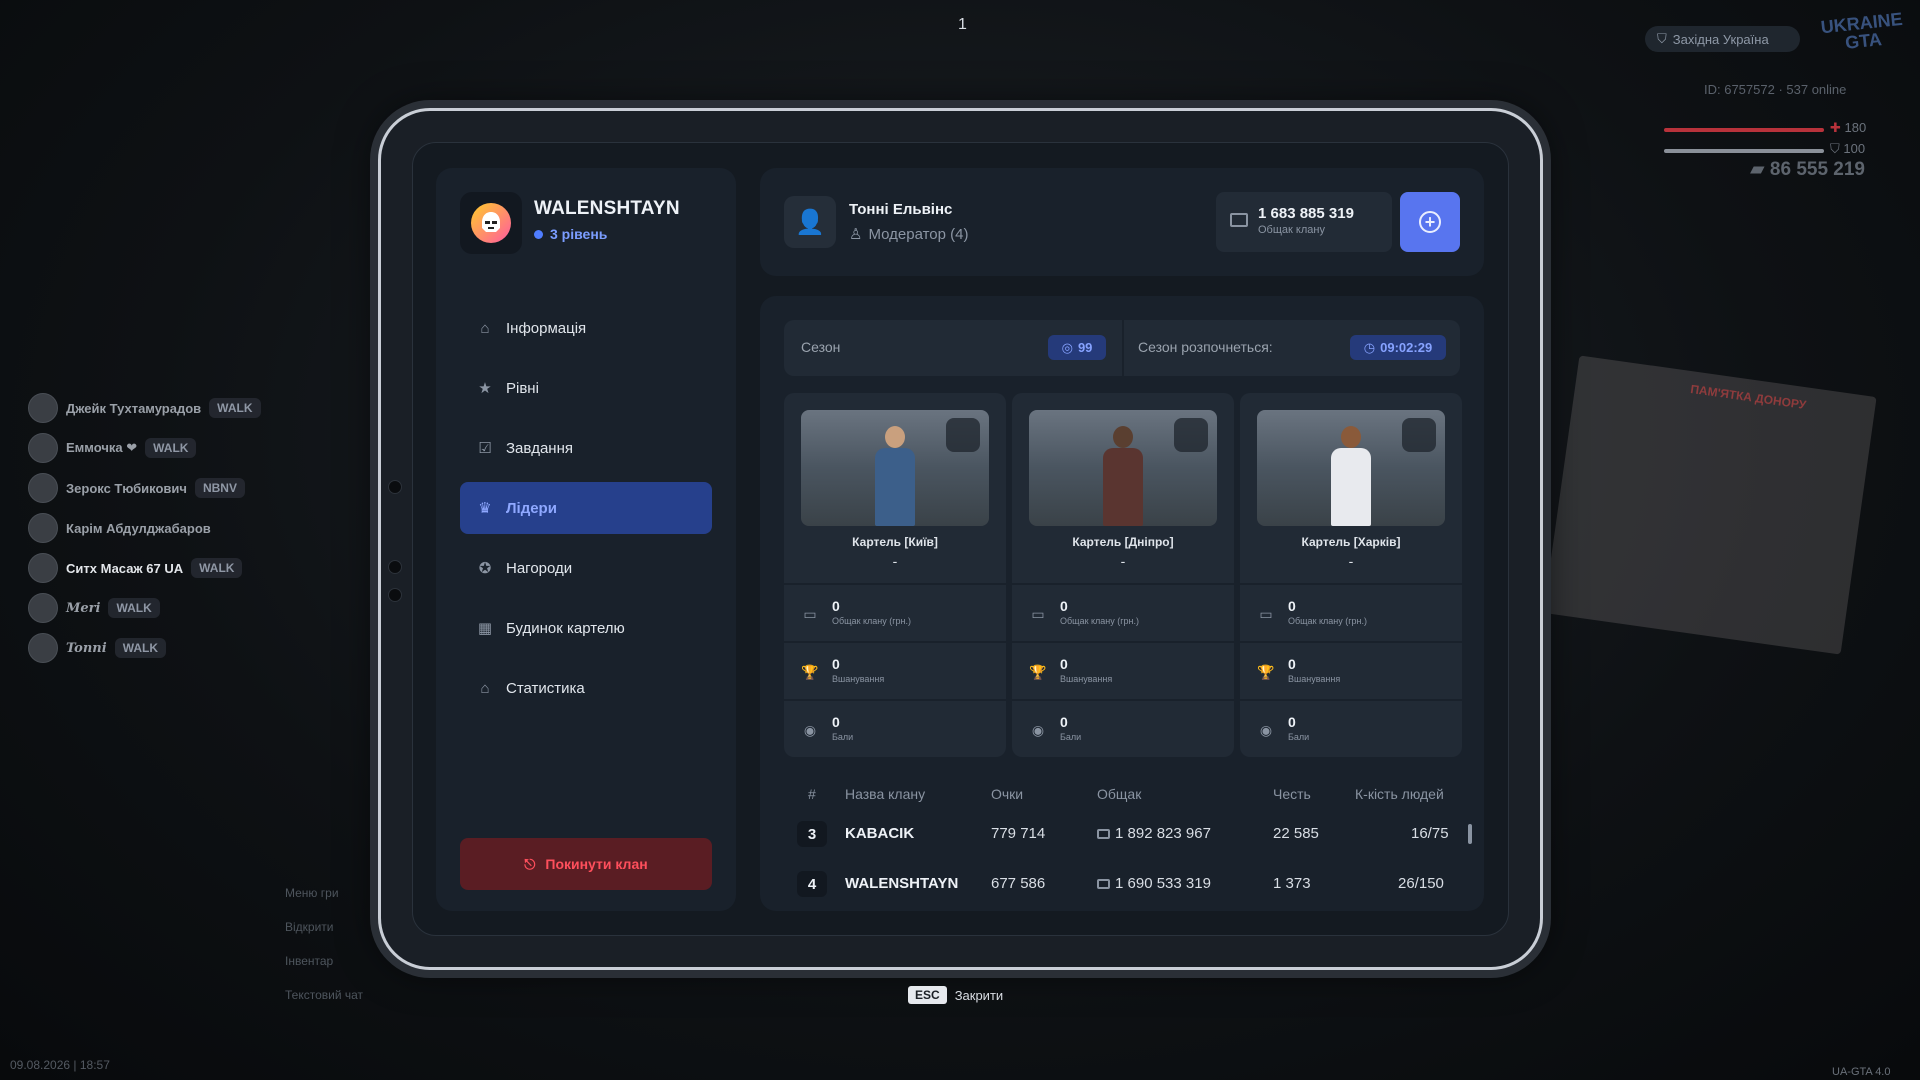  What do you see at coordinates (1399, 794) in the screenshot?
I see `column-header-people: К-кість людей` at bounding box center [1399, 794].